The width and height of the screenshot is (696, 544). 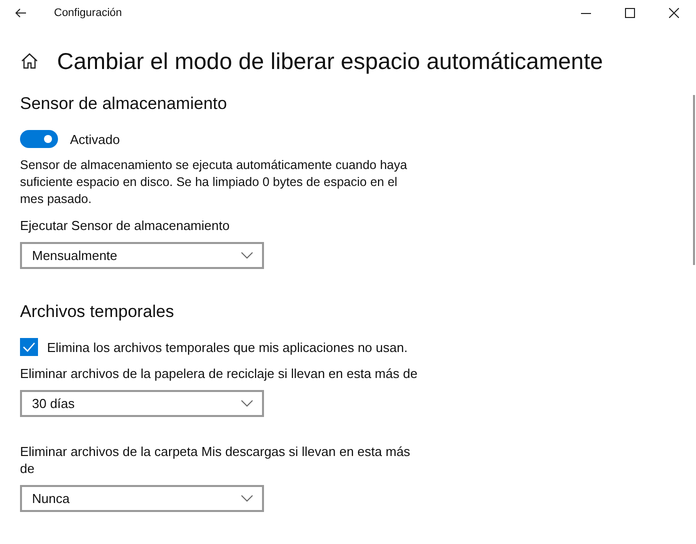 I want to click on description: Sensor de almacenamiento se ejecuta automáticamente cuando haya suficiente espacio en disco. Se ha limpiado 0 bytes de espacio en el mes pasado., so click(x=214, y=182).